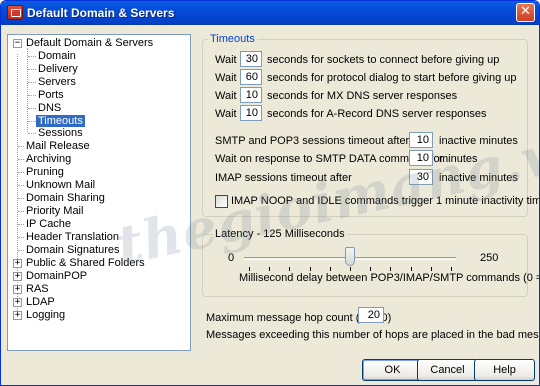 This screenshot has height=386, width=540. What do you see at coordinates (251, 77) in the screenshot?
I see `protocol-dialog-timeout-field: 60` at bounding box center [251, 77].